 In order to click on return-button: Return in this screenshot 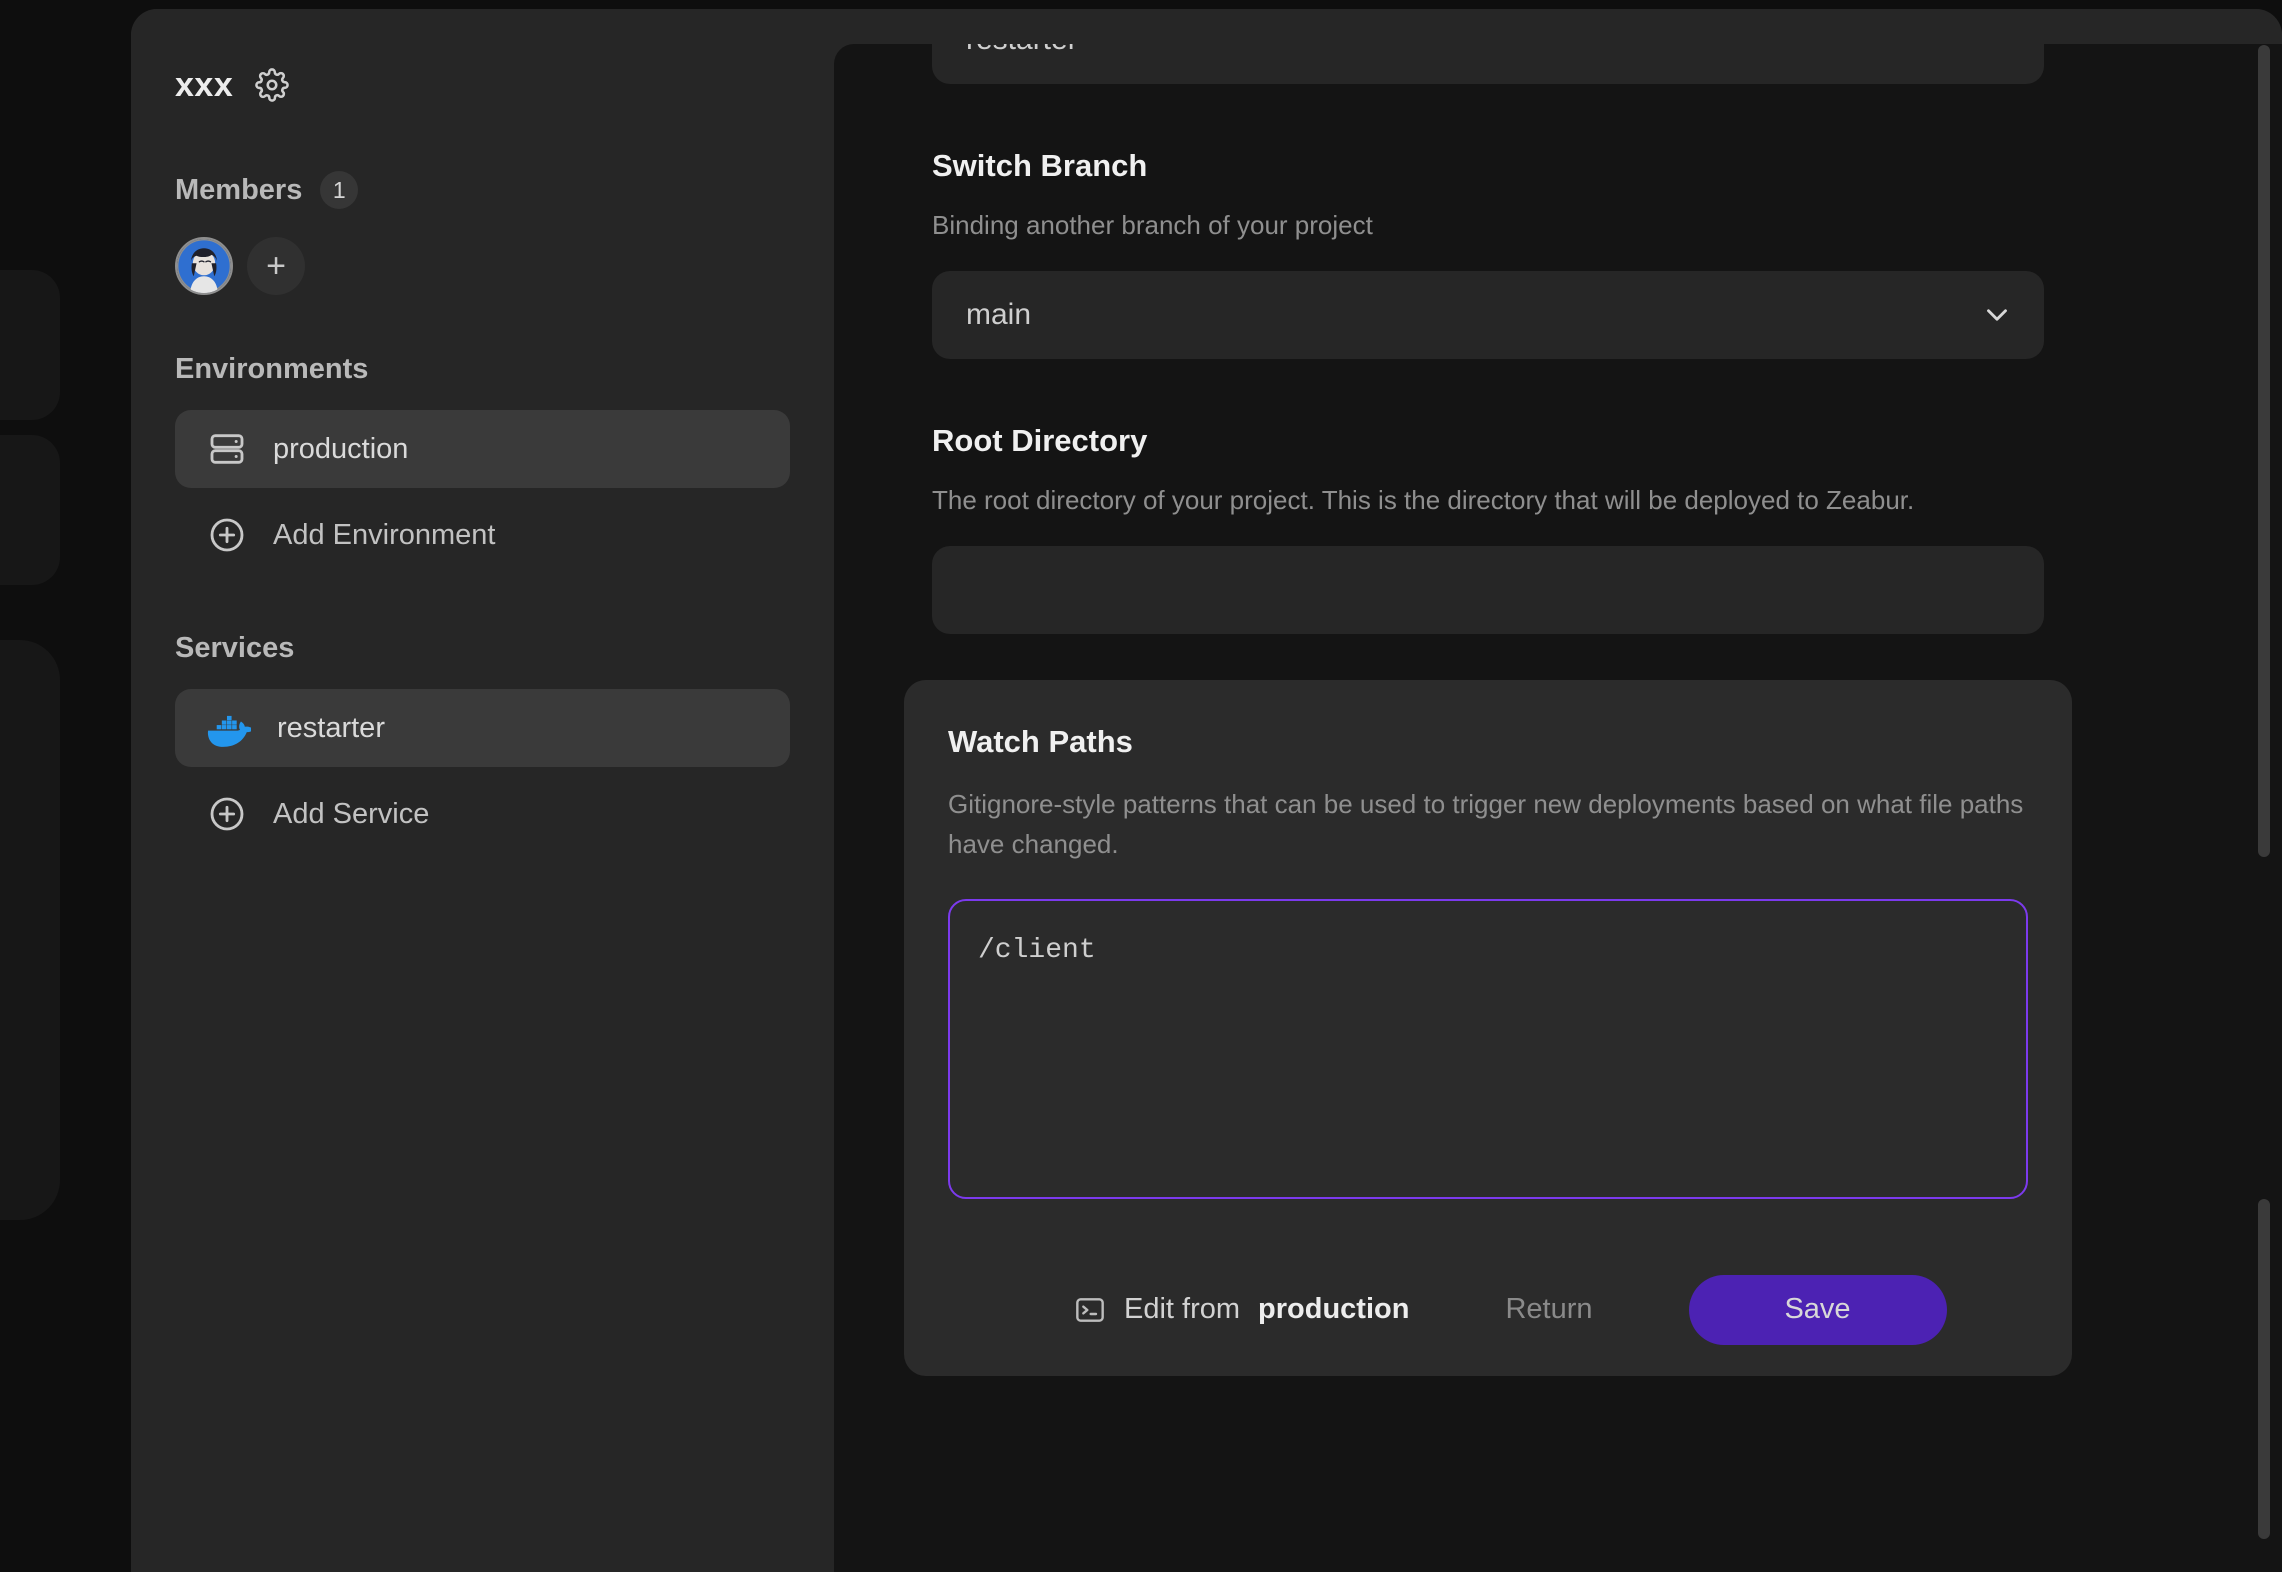, I will do `click(1548, 1309)`.